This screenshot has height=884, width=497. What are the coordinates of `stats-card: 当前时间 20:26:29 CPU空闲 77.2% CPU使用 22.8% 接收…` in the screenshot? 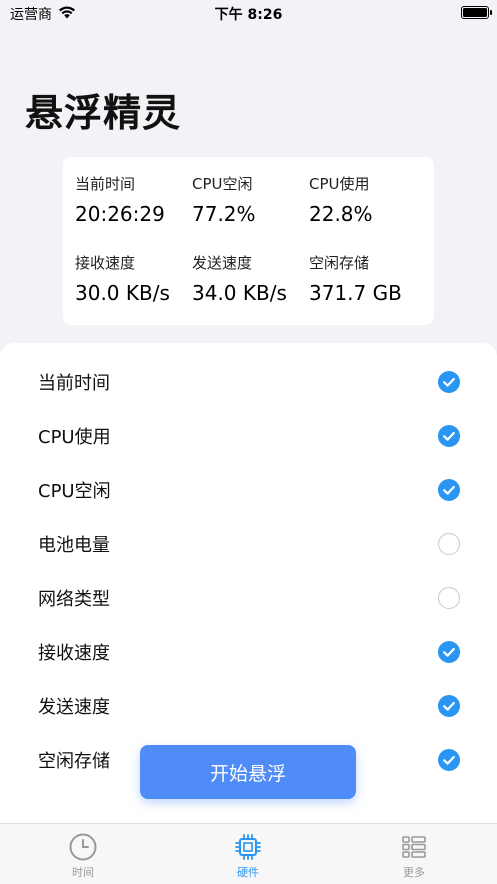 It's located at (248, 241).